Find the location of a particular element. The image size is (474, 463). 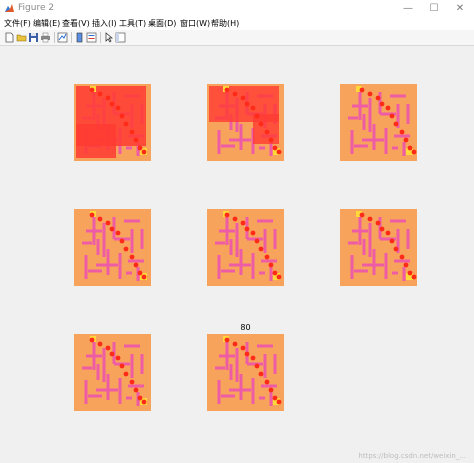

new-figure-icon is located at coordinates (9, 37).